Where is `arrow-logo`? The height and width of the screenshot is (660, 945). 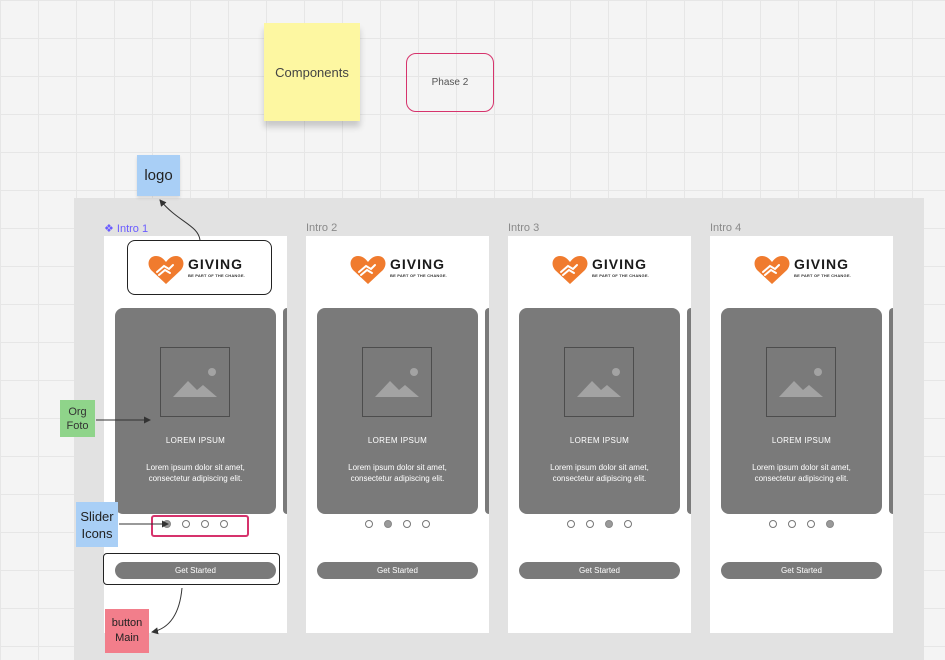
arrow-logo is located at coordinates (180, 220).